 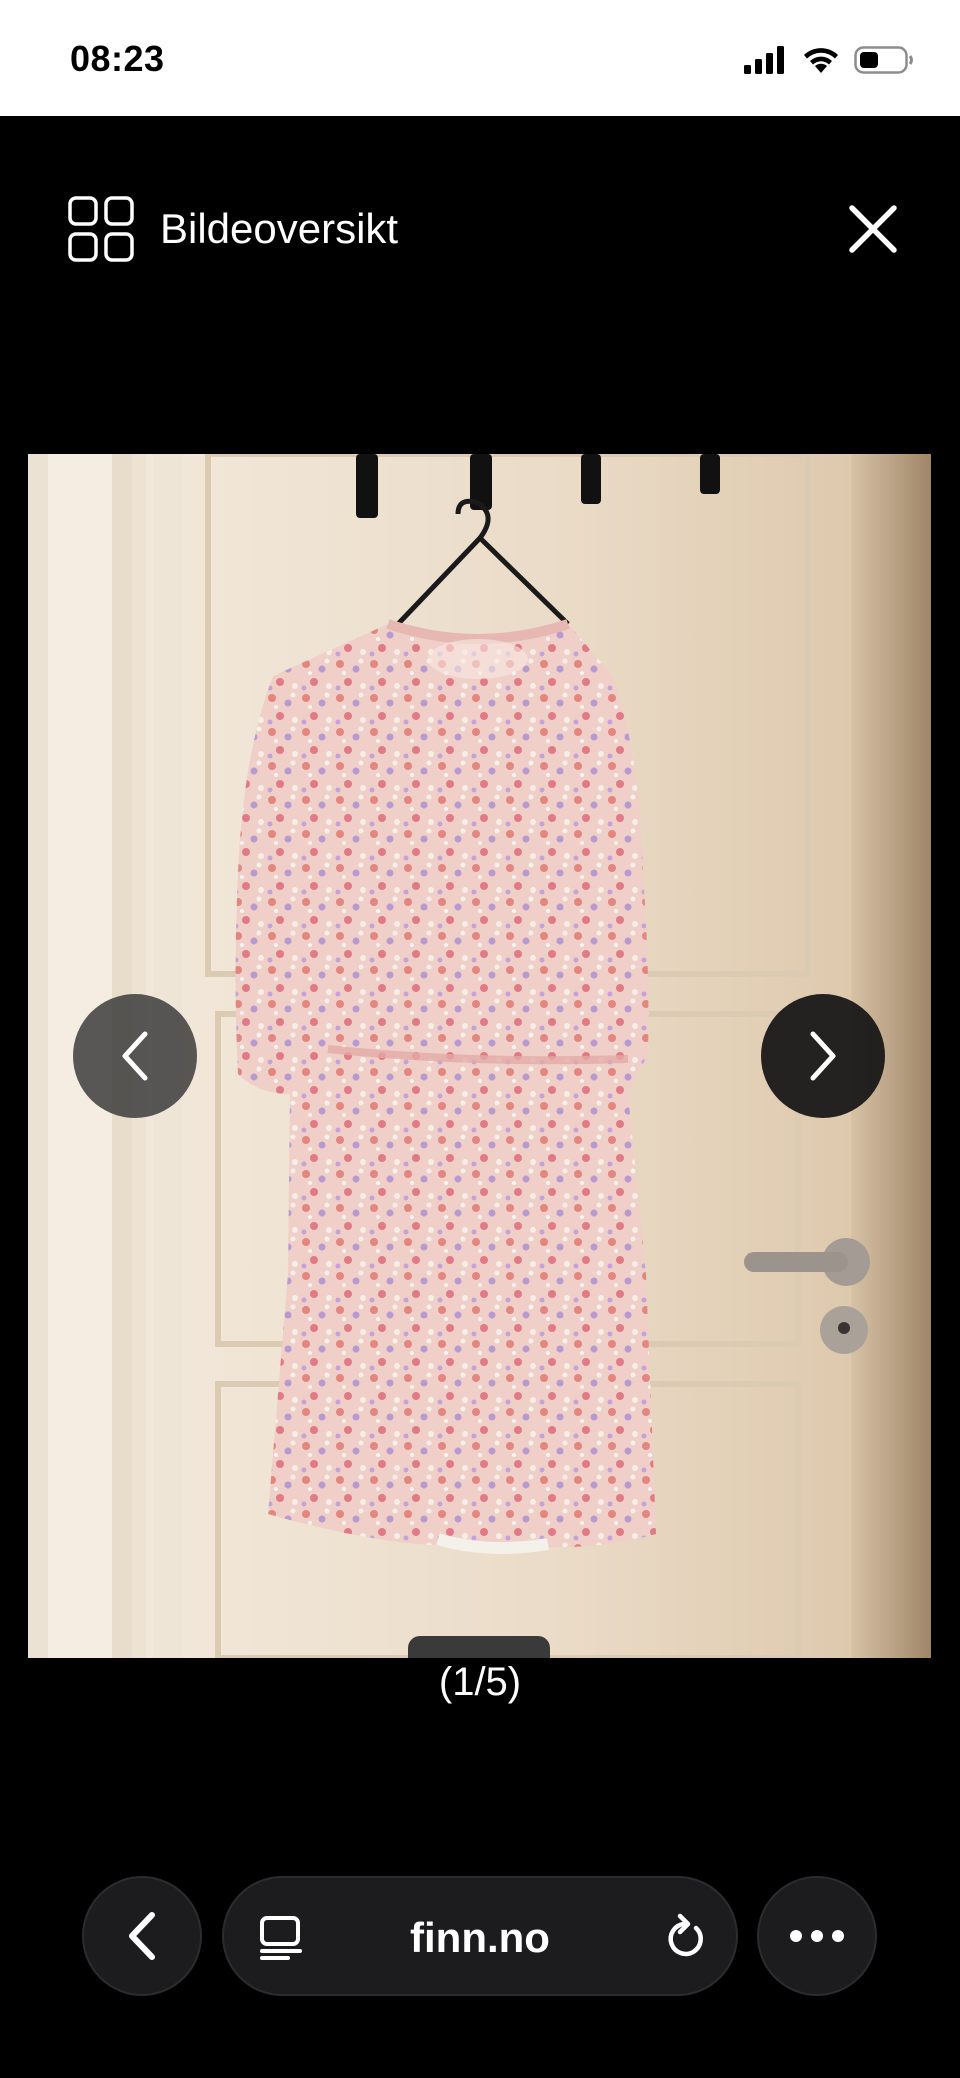 I want to click on image-overview-label: Bildeoversikt, so click(x=279, y=228).